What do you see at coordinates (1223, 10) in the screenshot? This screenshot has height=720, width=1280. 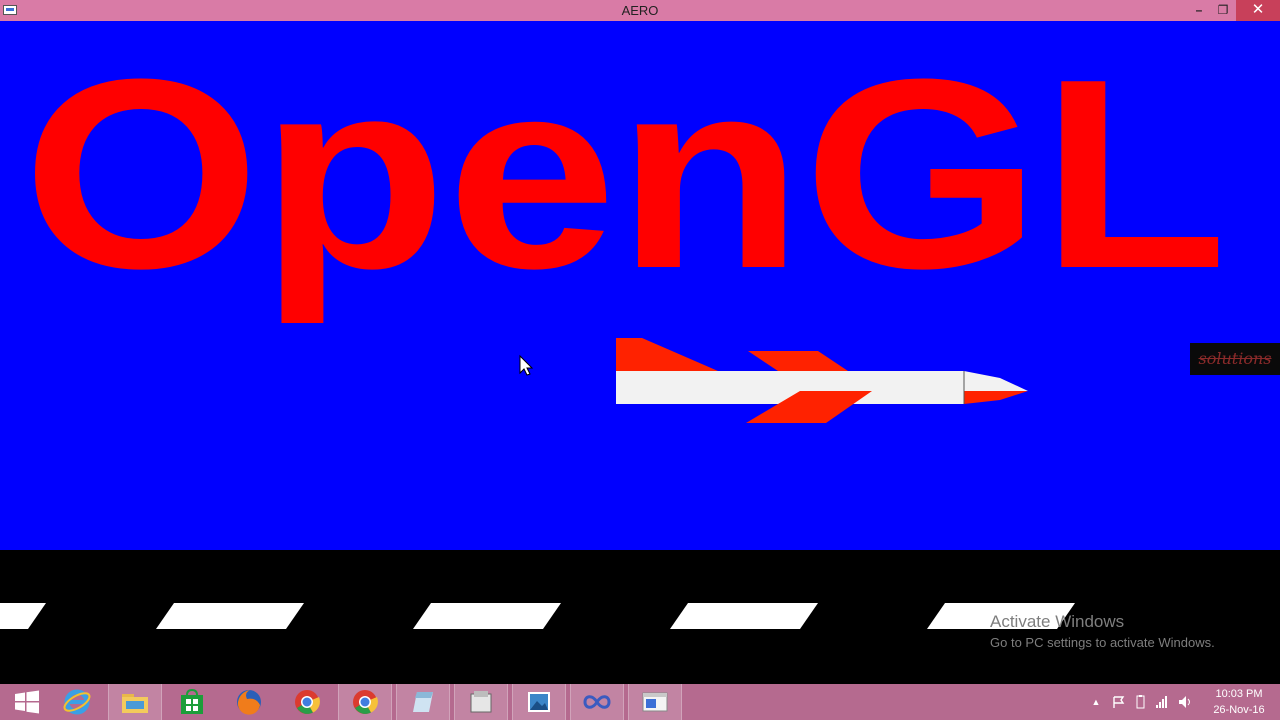 I see `maximize-button: ❐` at bounding box center [1223, 10].